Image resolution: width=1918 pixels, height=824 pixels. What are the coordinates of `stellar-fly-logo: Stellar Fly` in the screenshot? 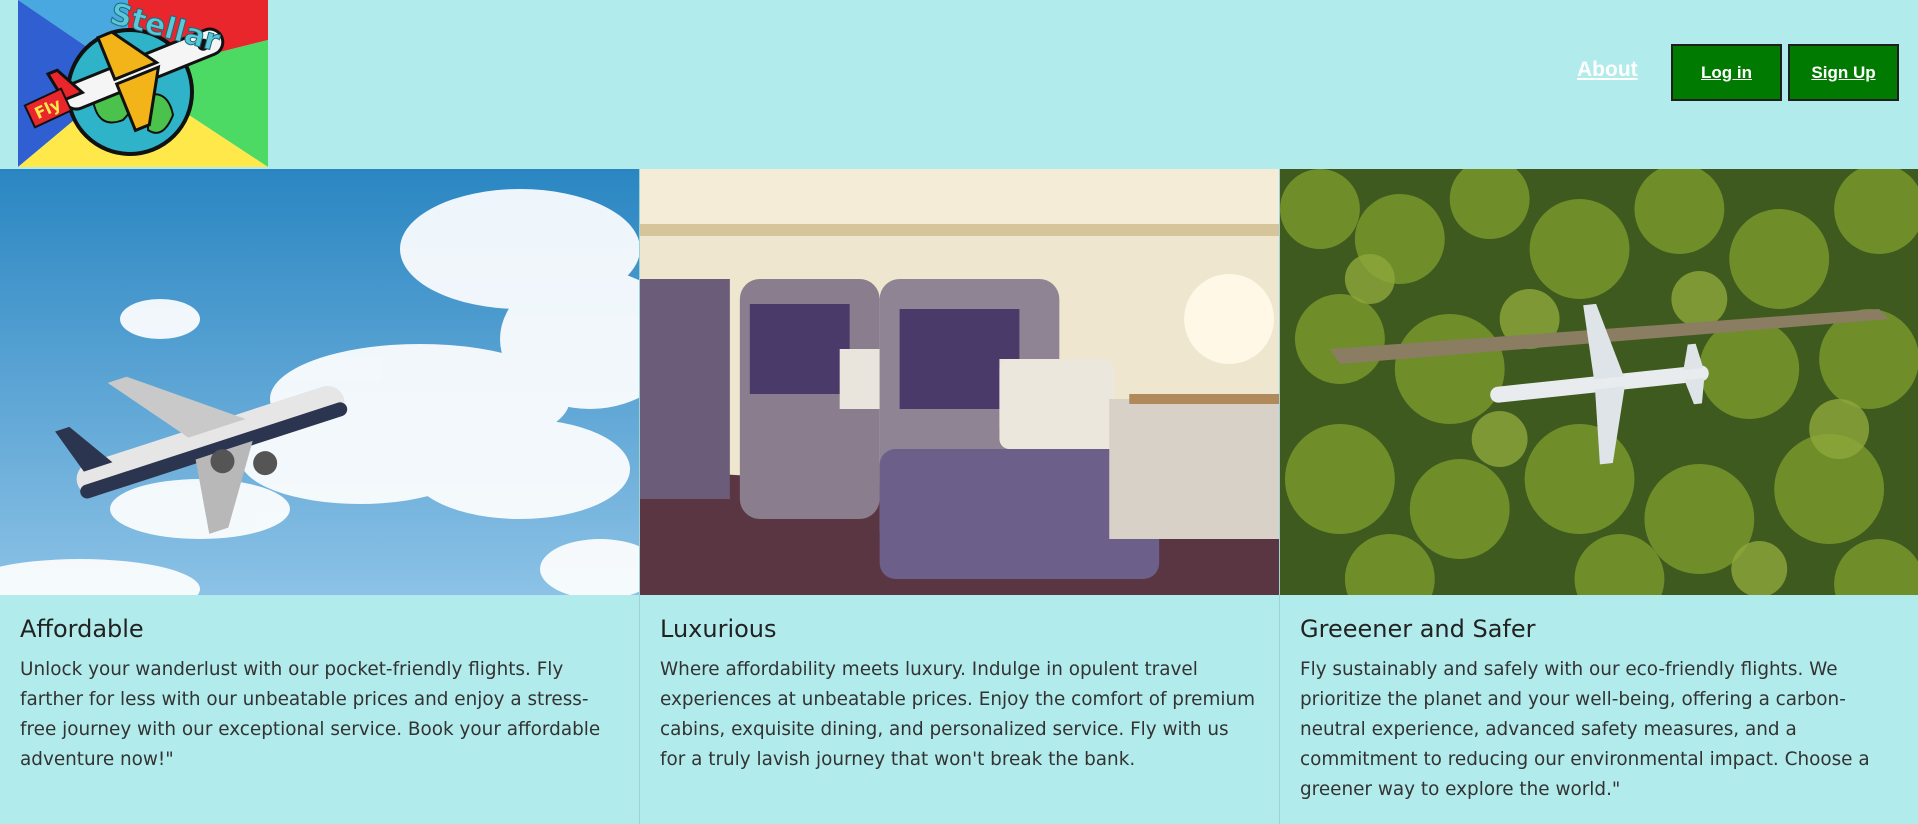 It's located at (143, 83).